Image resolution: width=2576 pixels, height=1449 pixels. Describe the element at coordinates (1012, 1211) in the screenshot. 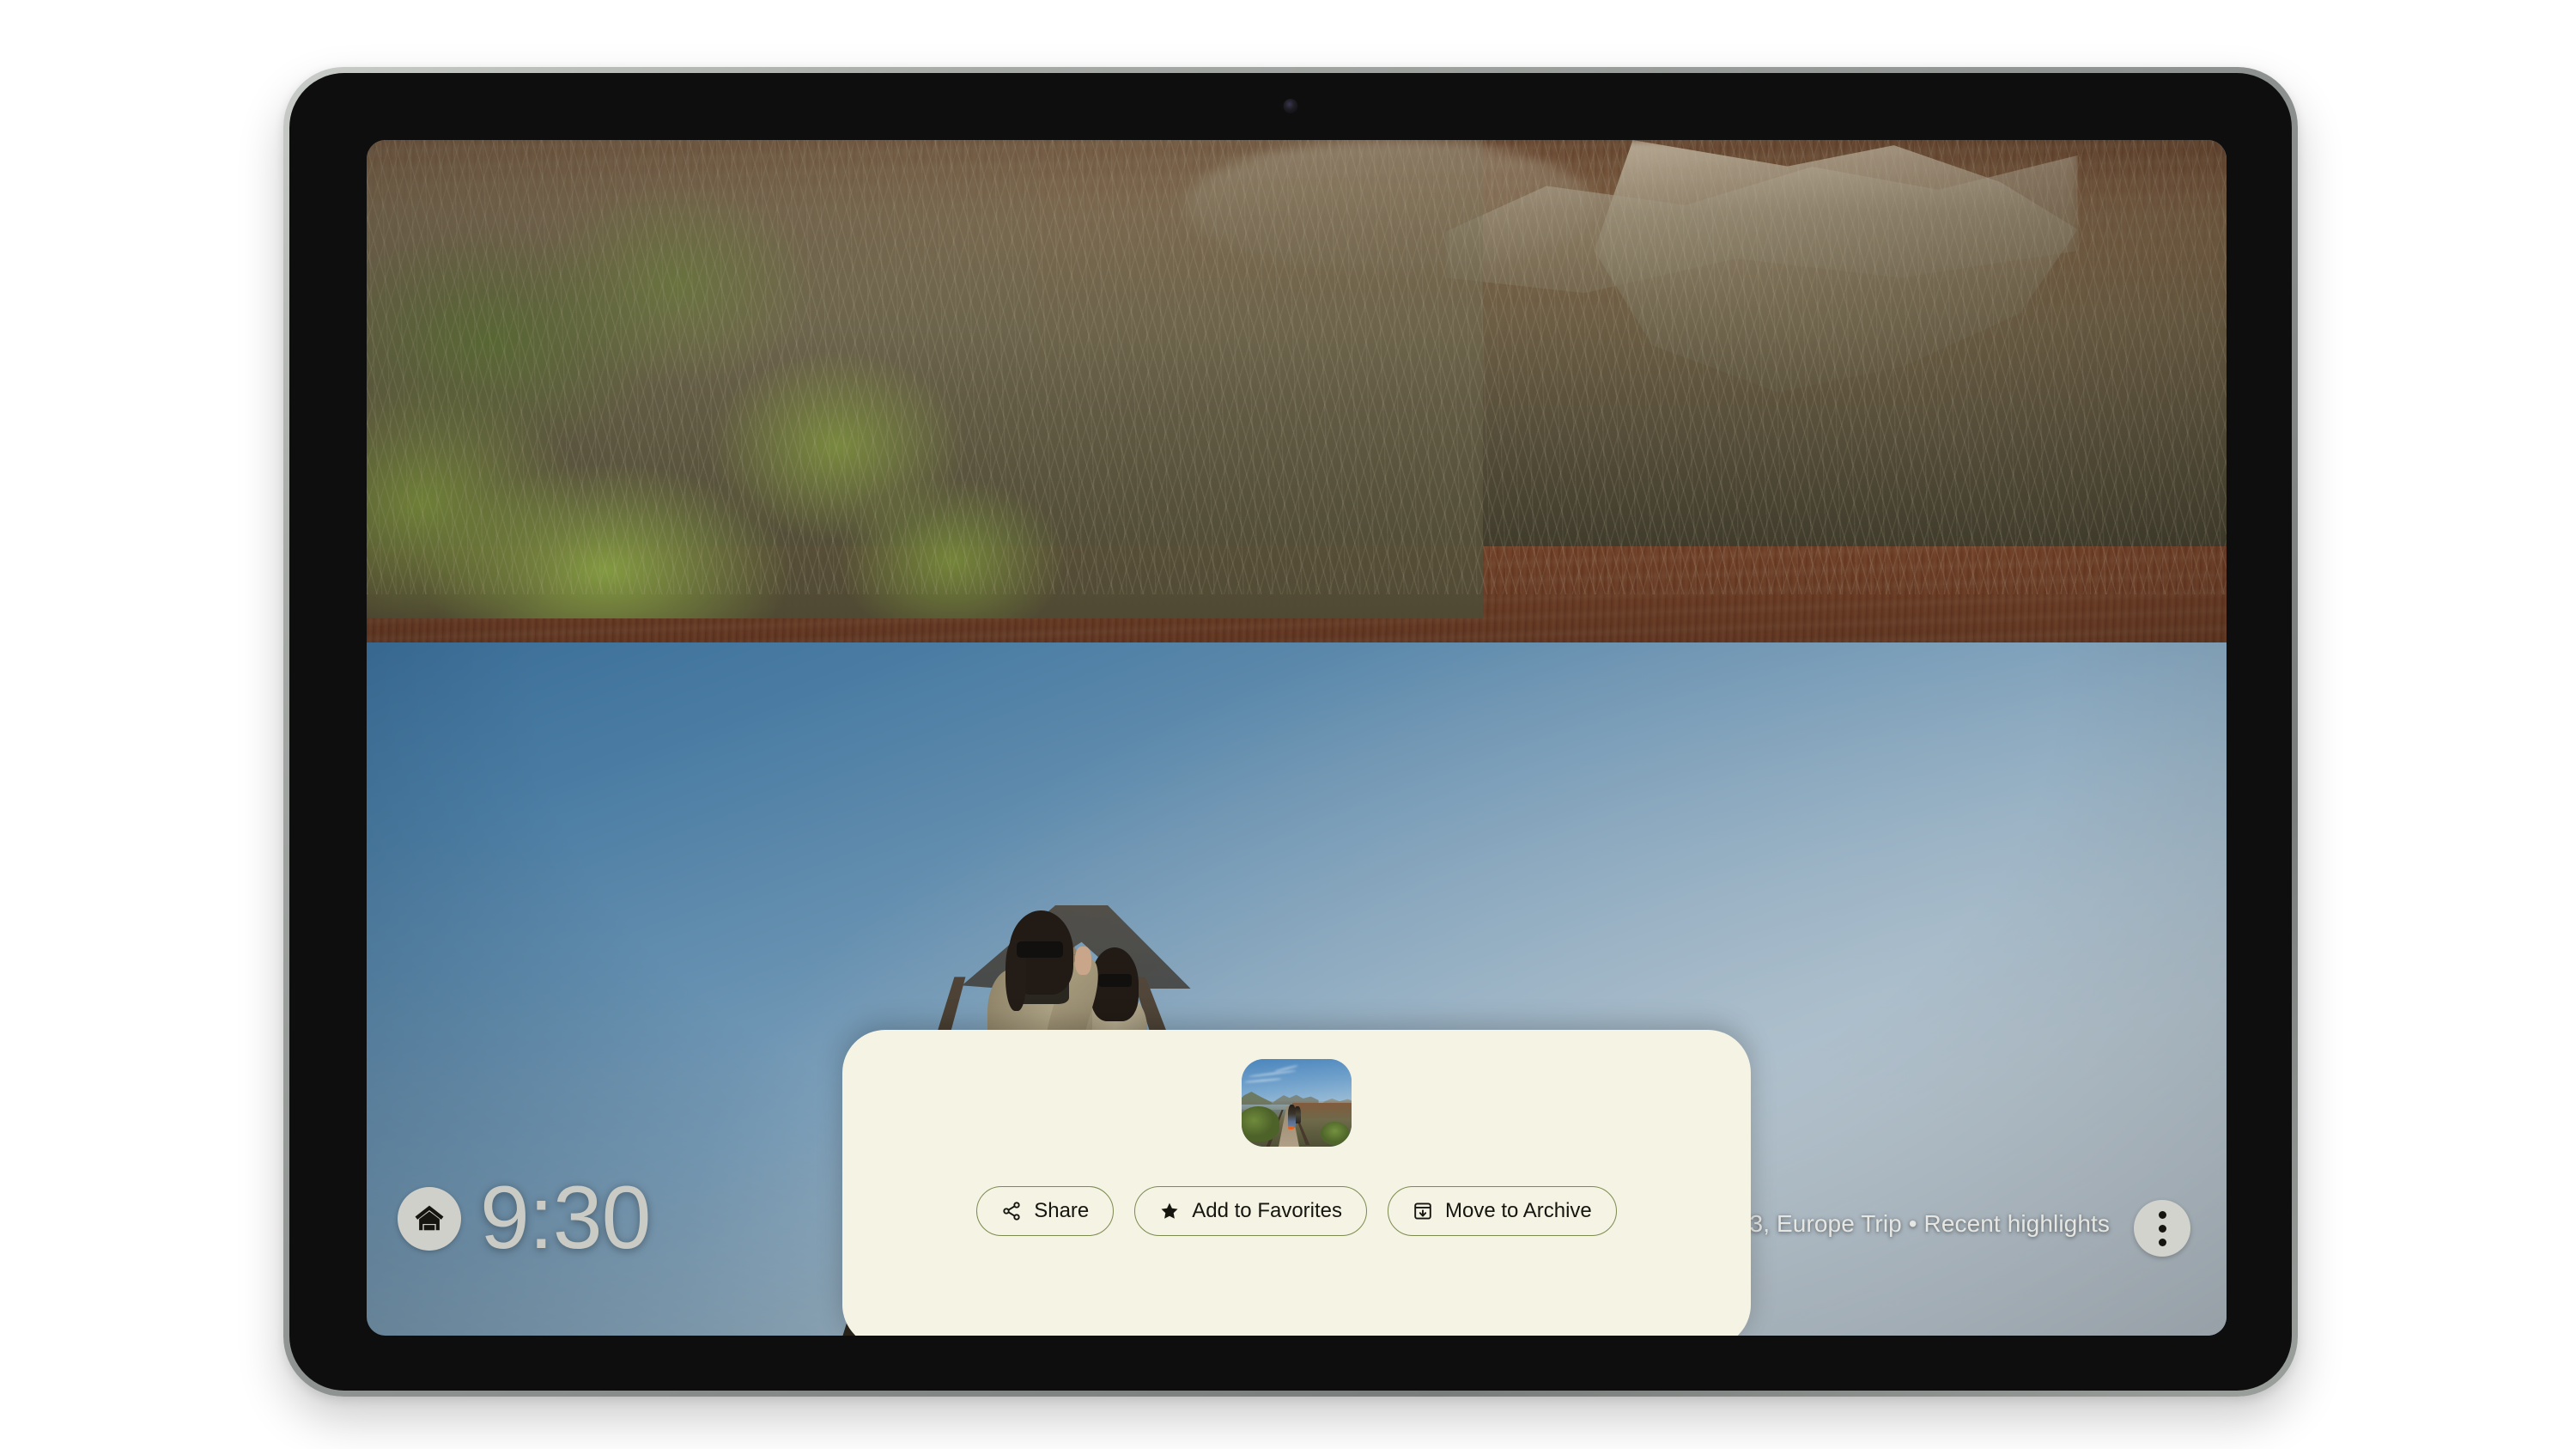

I see `share-icon` at that location.